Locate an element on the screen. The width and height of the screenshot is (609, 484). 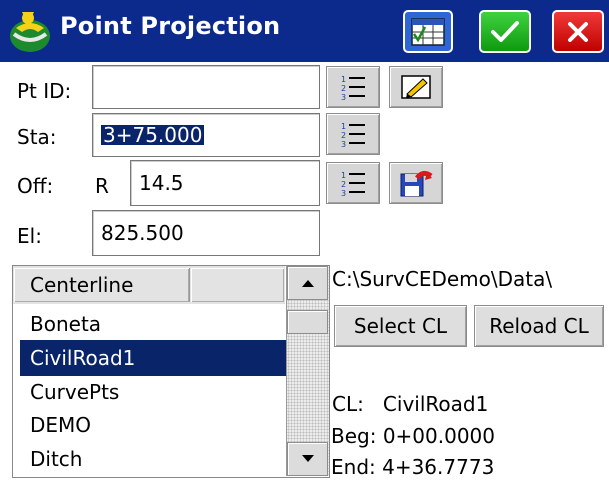
close-x-icon is located at coordinates (578, 31).